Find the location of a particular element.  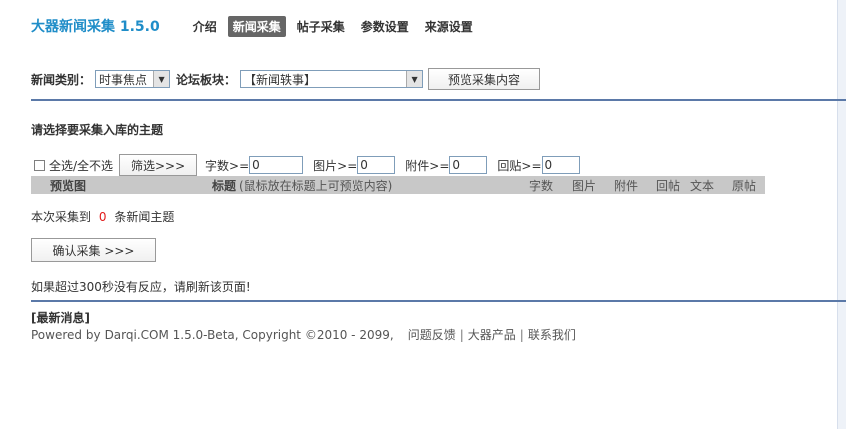

tab-news-collect: 新闻采集 is located at coordinates (256, 26).